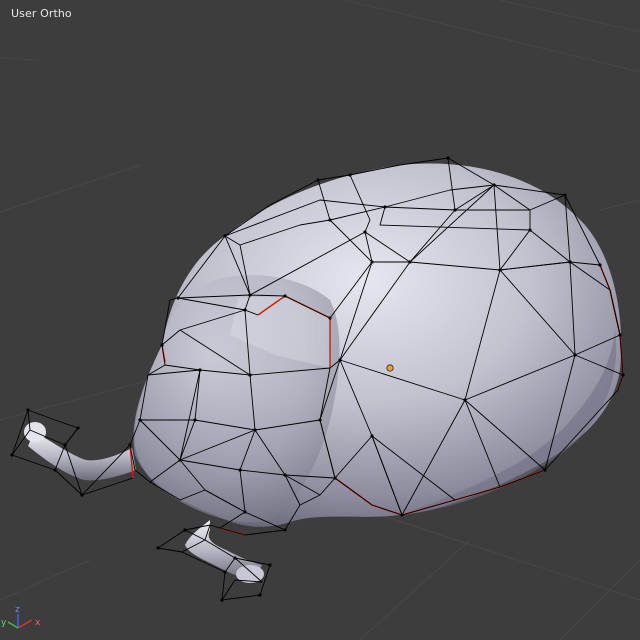  I want to click on z-axis-label: z, so click(17, 610).